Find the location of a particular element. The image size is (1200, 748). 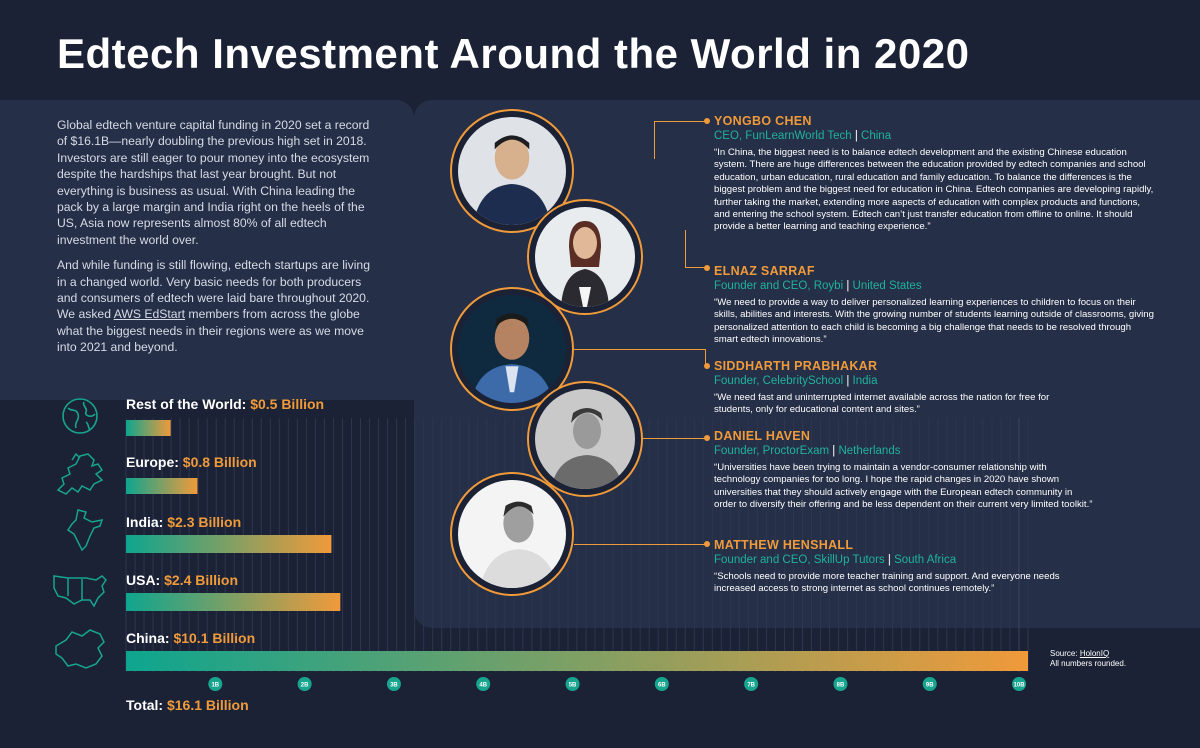

country-text: South Africa is located at coordinates (925, 560).